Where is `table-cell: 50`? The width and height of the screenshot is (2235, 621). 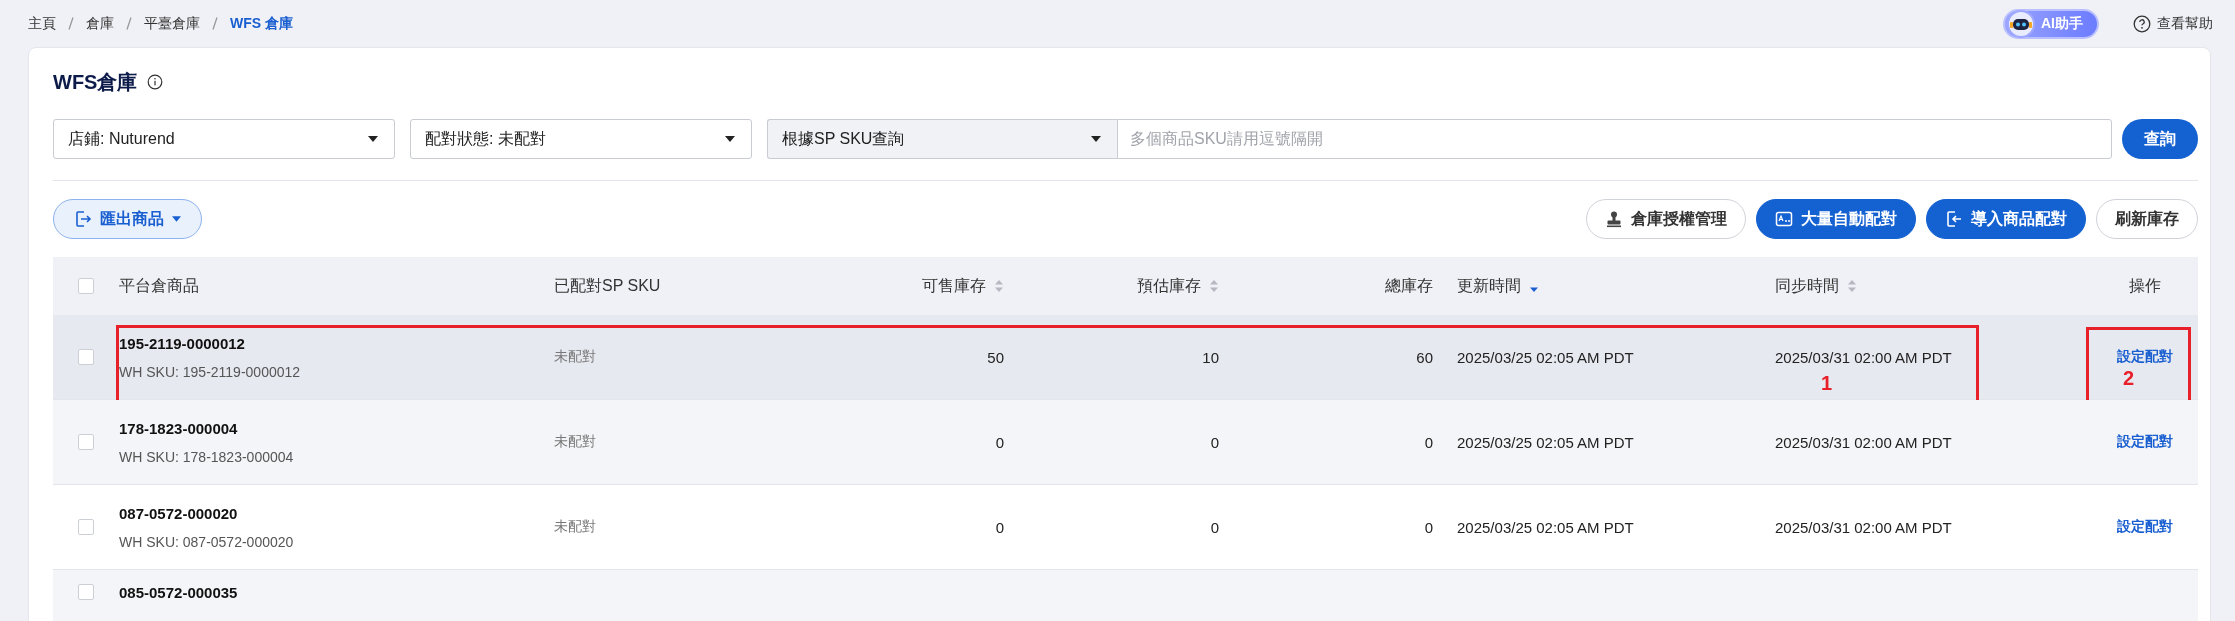 table-cell: 50 is located at coordinates (995, 357).